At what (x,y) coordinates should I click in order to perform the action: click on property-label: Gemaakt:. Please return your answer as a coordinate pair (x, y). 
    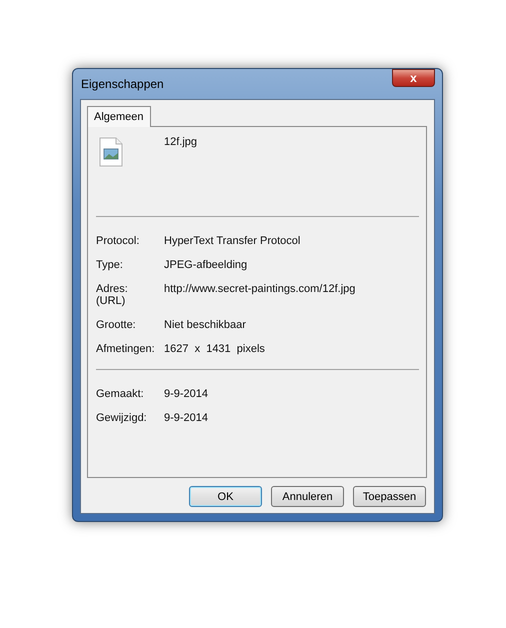
    Looking at the image, I should click on (120, 394).